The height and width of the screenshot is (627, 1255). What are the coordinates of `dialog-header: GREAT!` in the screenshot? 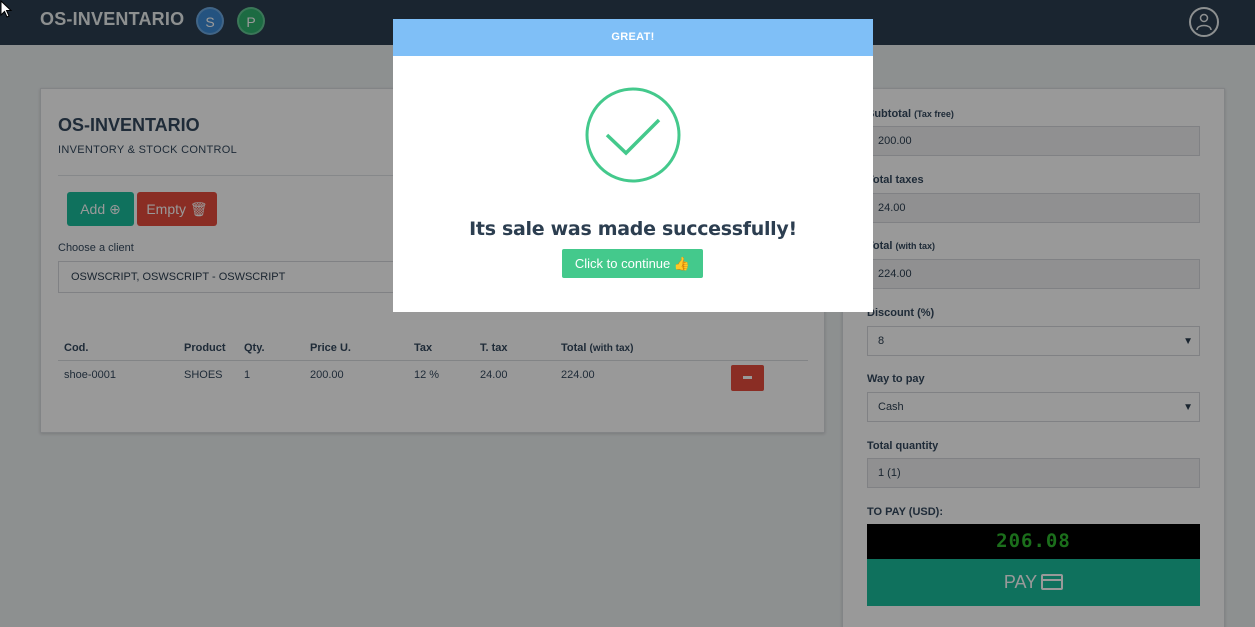 It's located at (633, 37).